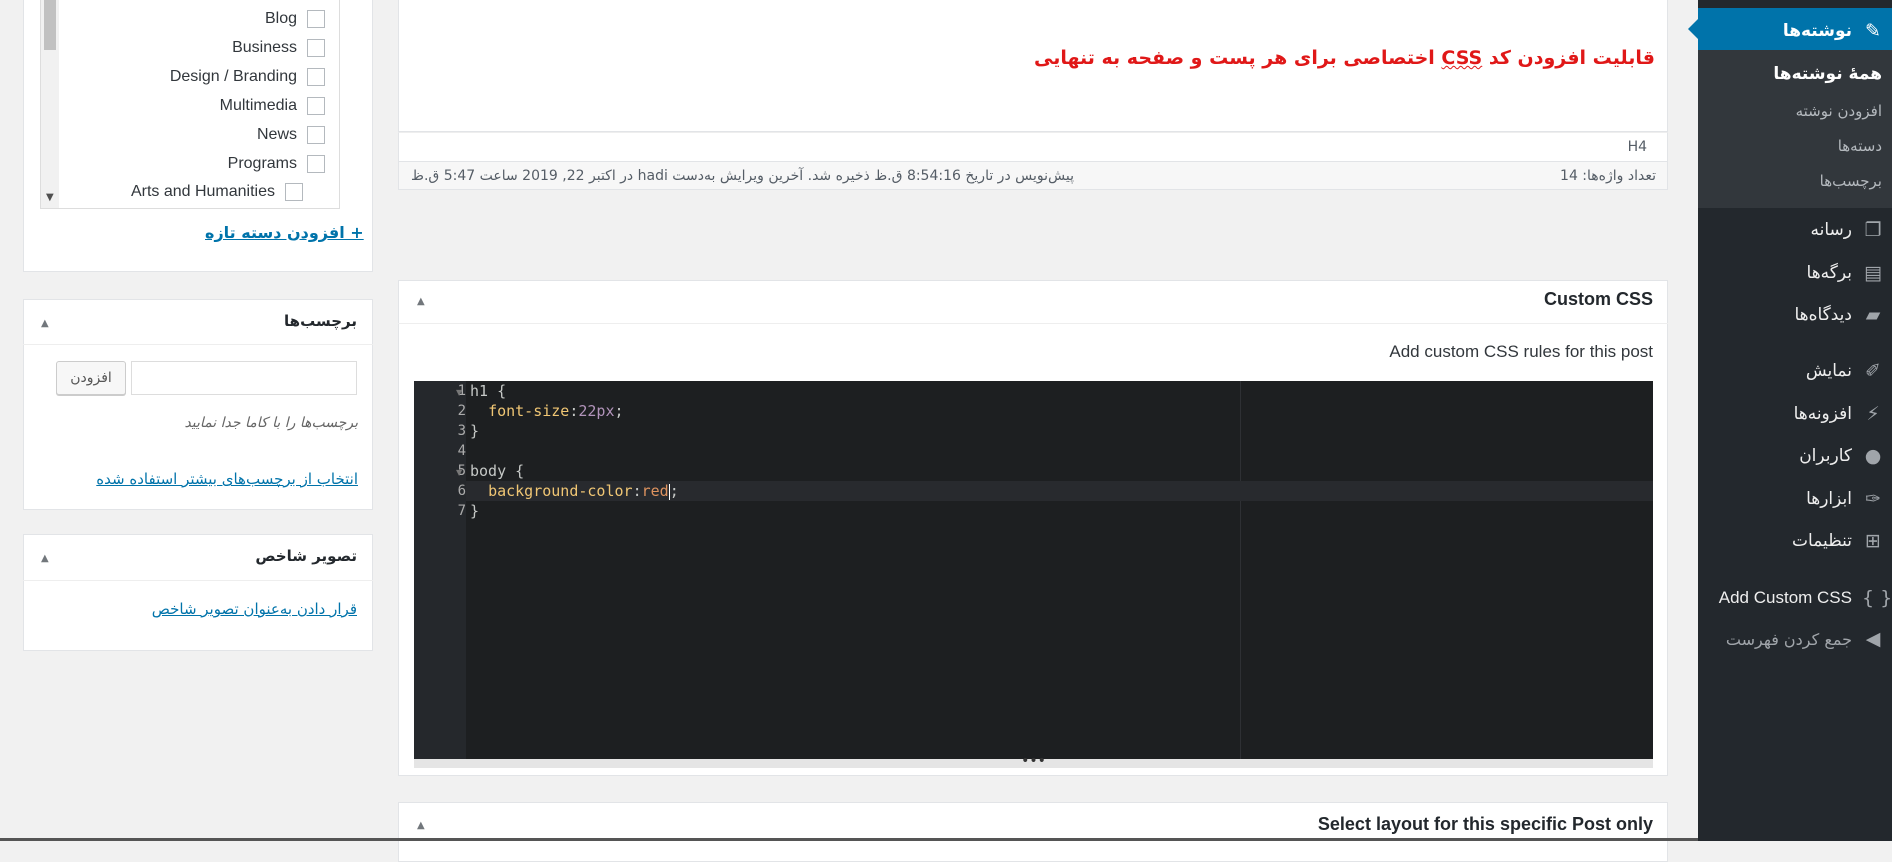  I want to click on menu-item-posts-row: ✎ نوشته‌ها, so click(1833, 31).